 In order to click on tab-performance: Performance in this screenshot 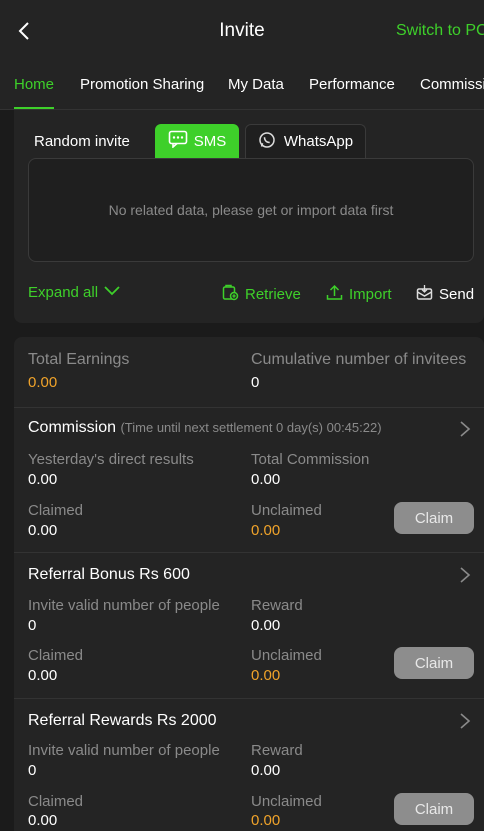, I will do `click(352, 84)`.